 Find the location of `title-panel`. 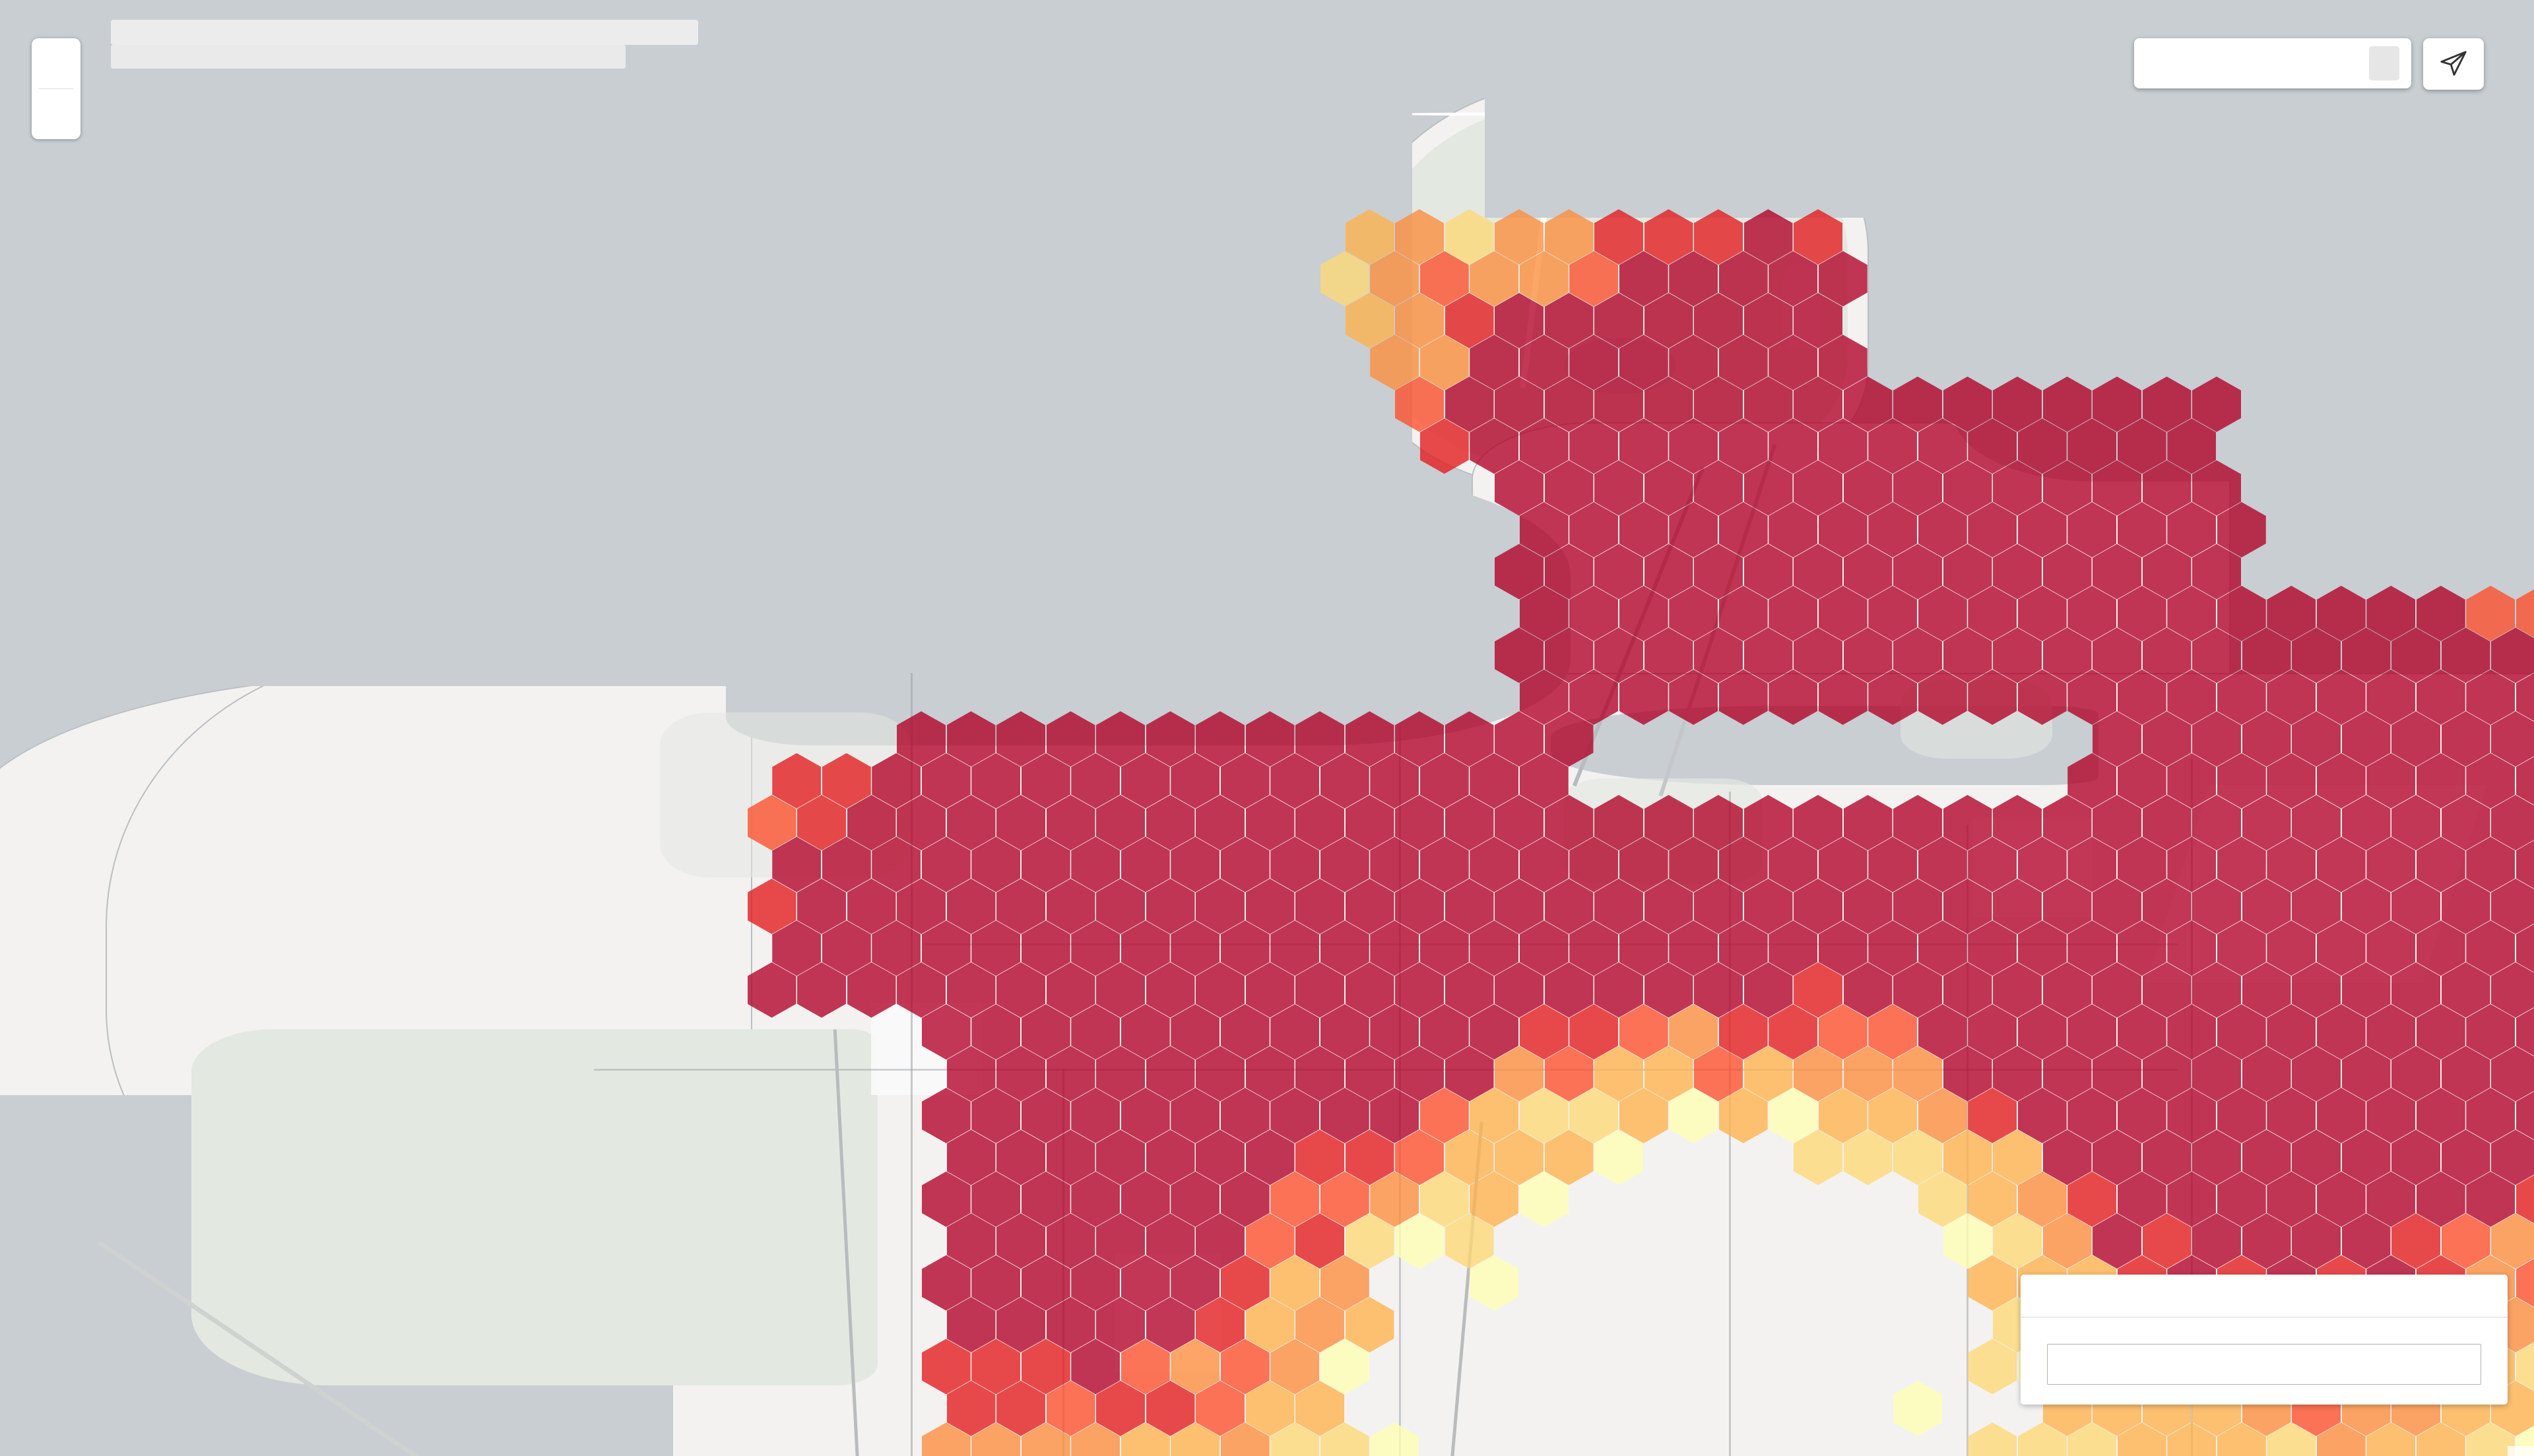

title-panel is located at coordinates (404, 44).